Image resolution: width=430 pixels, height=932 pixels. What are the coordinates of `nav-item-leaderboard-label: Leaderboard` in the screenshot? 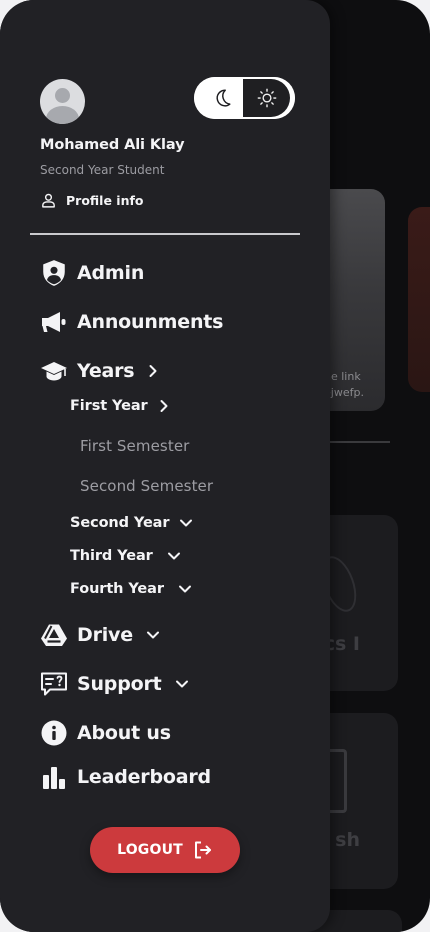 It's located at (144, 777).